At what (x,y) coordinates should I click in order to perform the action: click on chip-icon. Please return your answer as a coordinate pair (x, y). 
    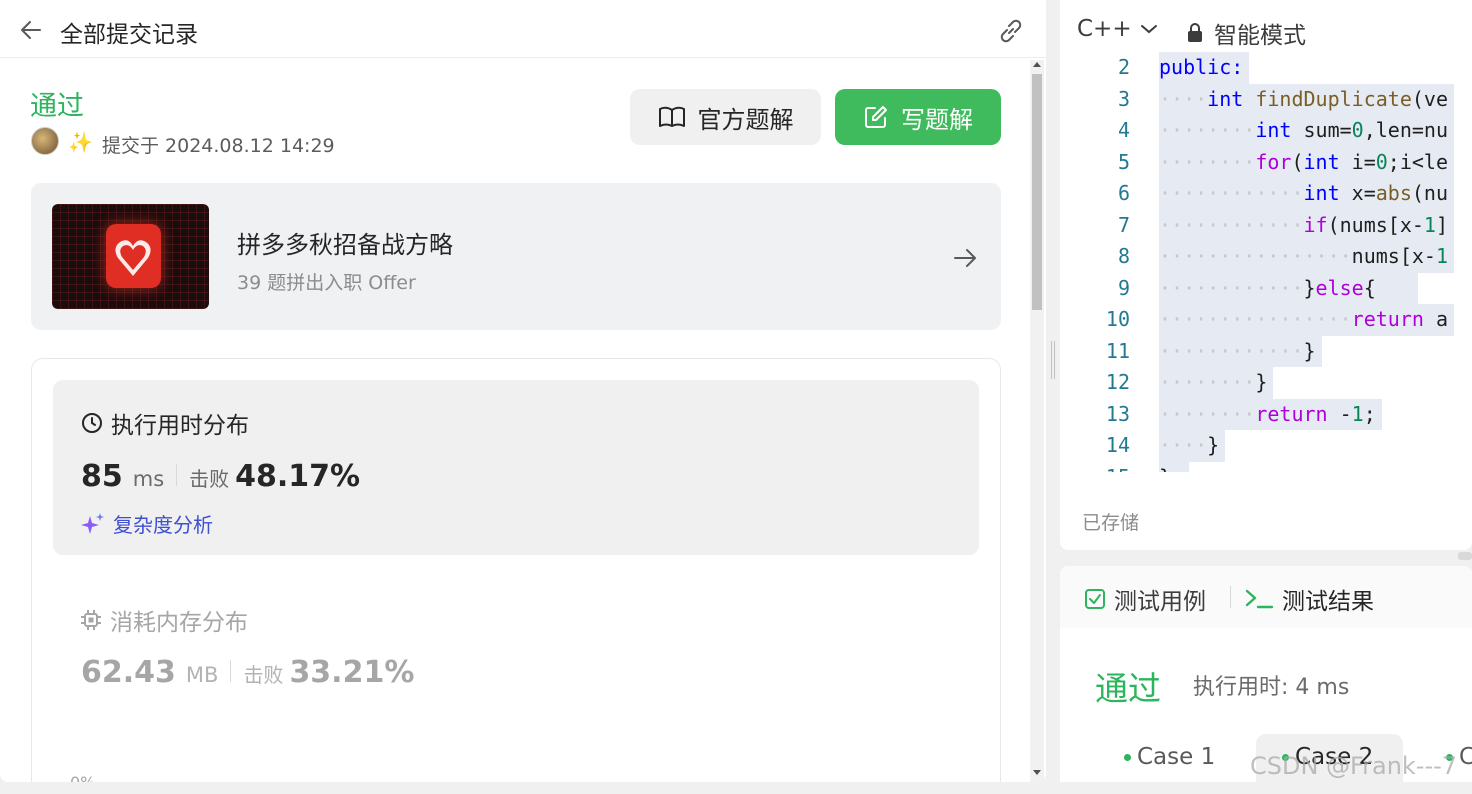
    Looking at the image, I should click on (91, 620).